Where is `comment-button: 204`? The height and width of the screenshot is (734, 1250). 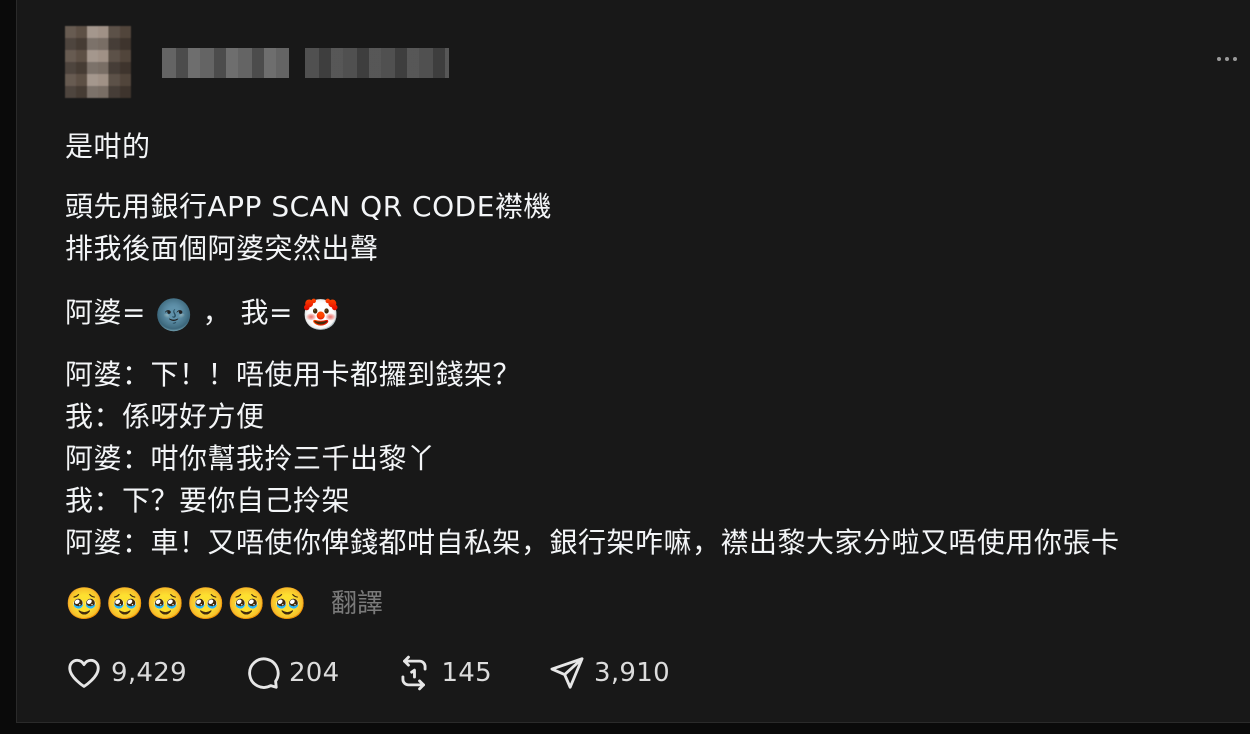
comment-button: 204 is located at coordinates (291, 673).